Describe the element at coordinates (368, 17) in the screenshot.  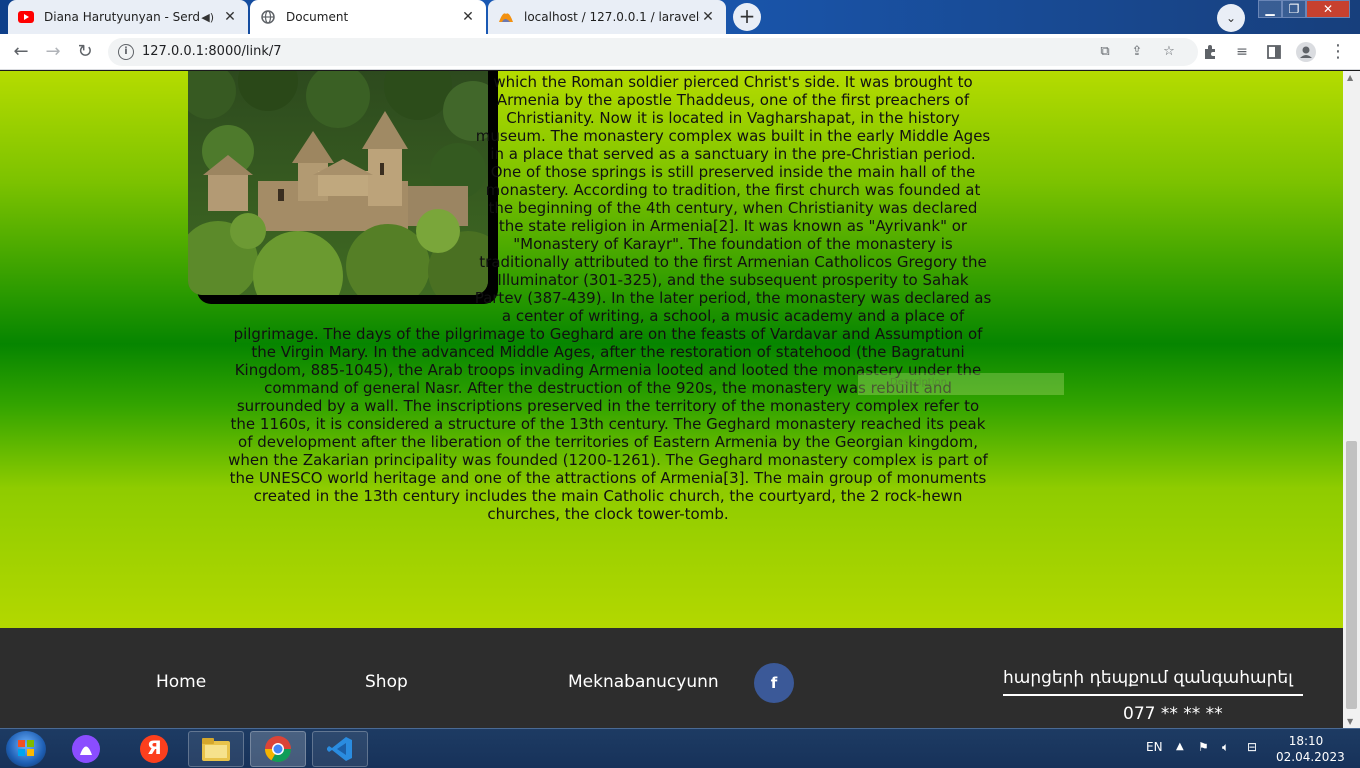
I see `tab-document: Document ✕` at that location.